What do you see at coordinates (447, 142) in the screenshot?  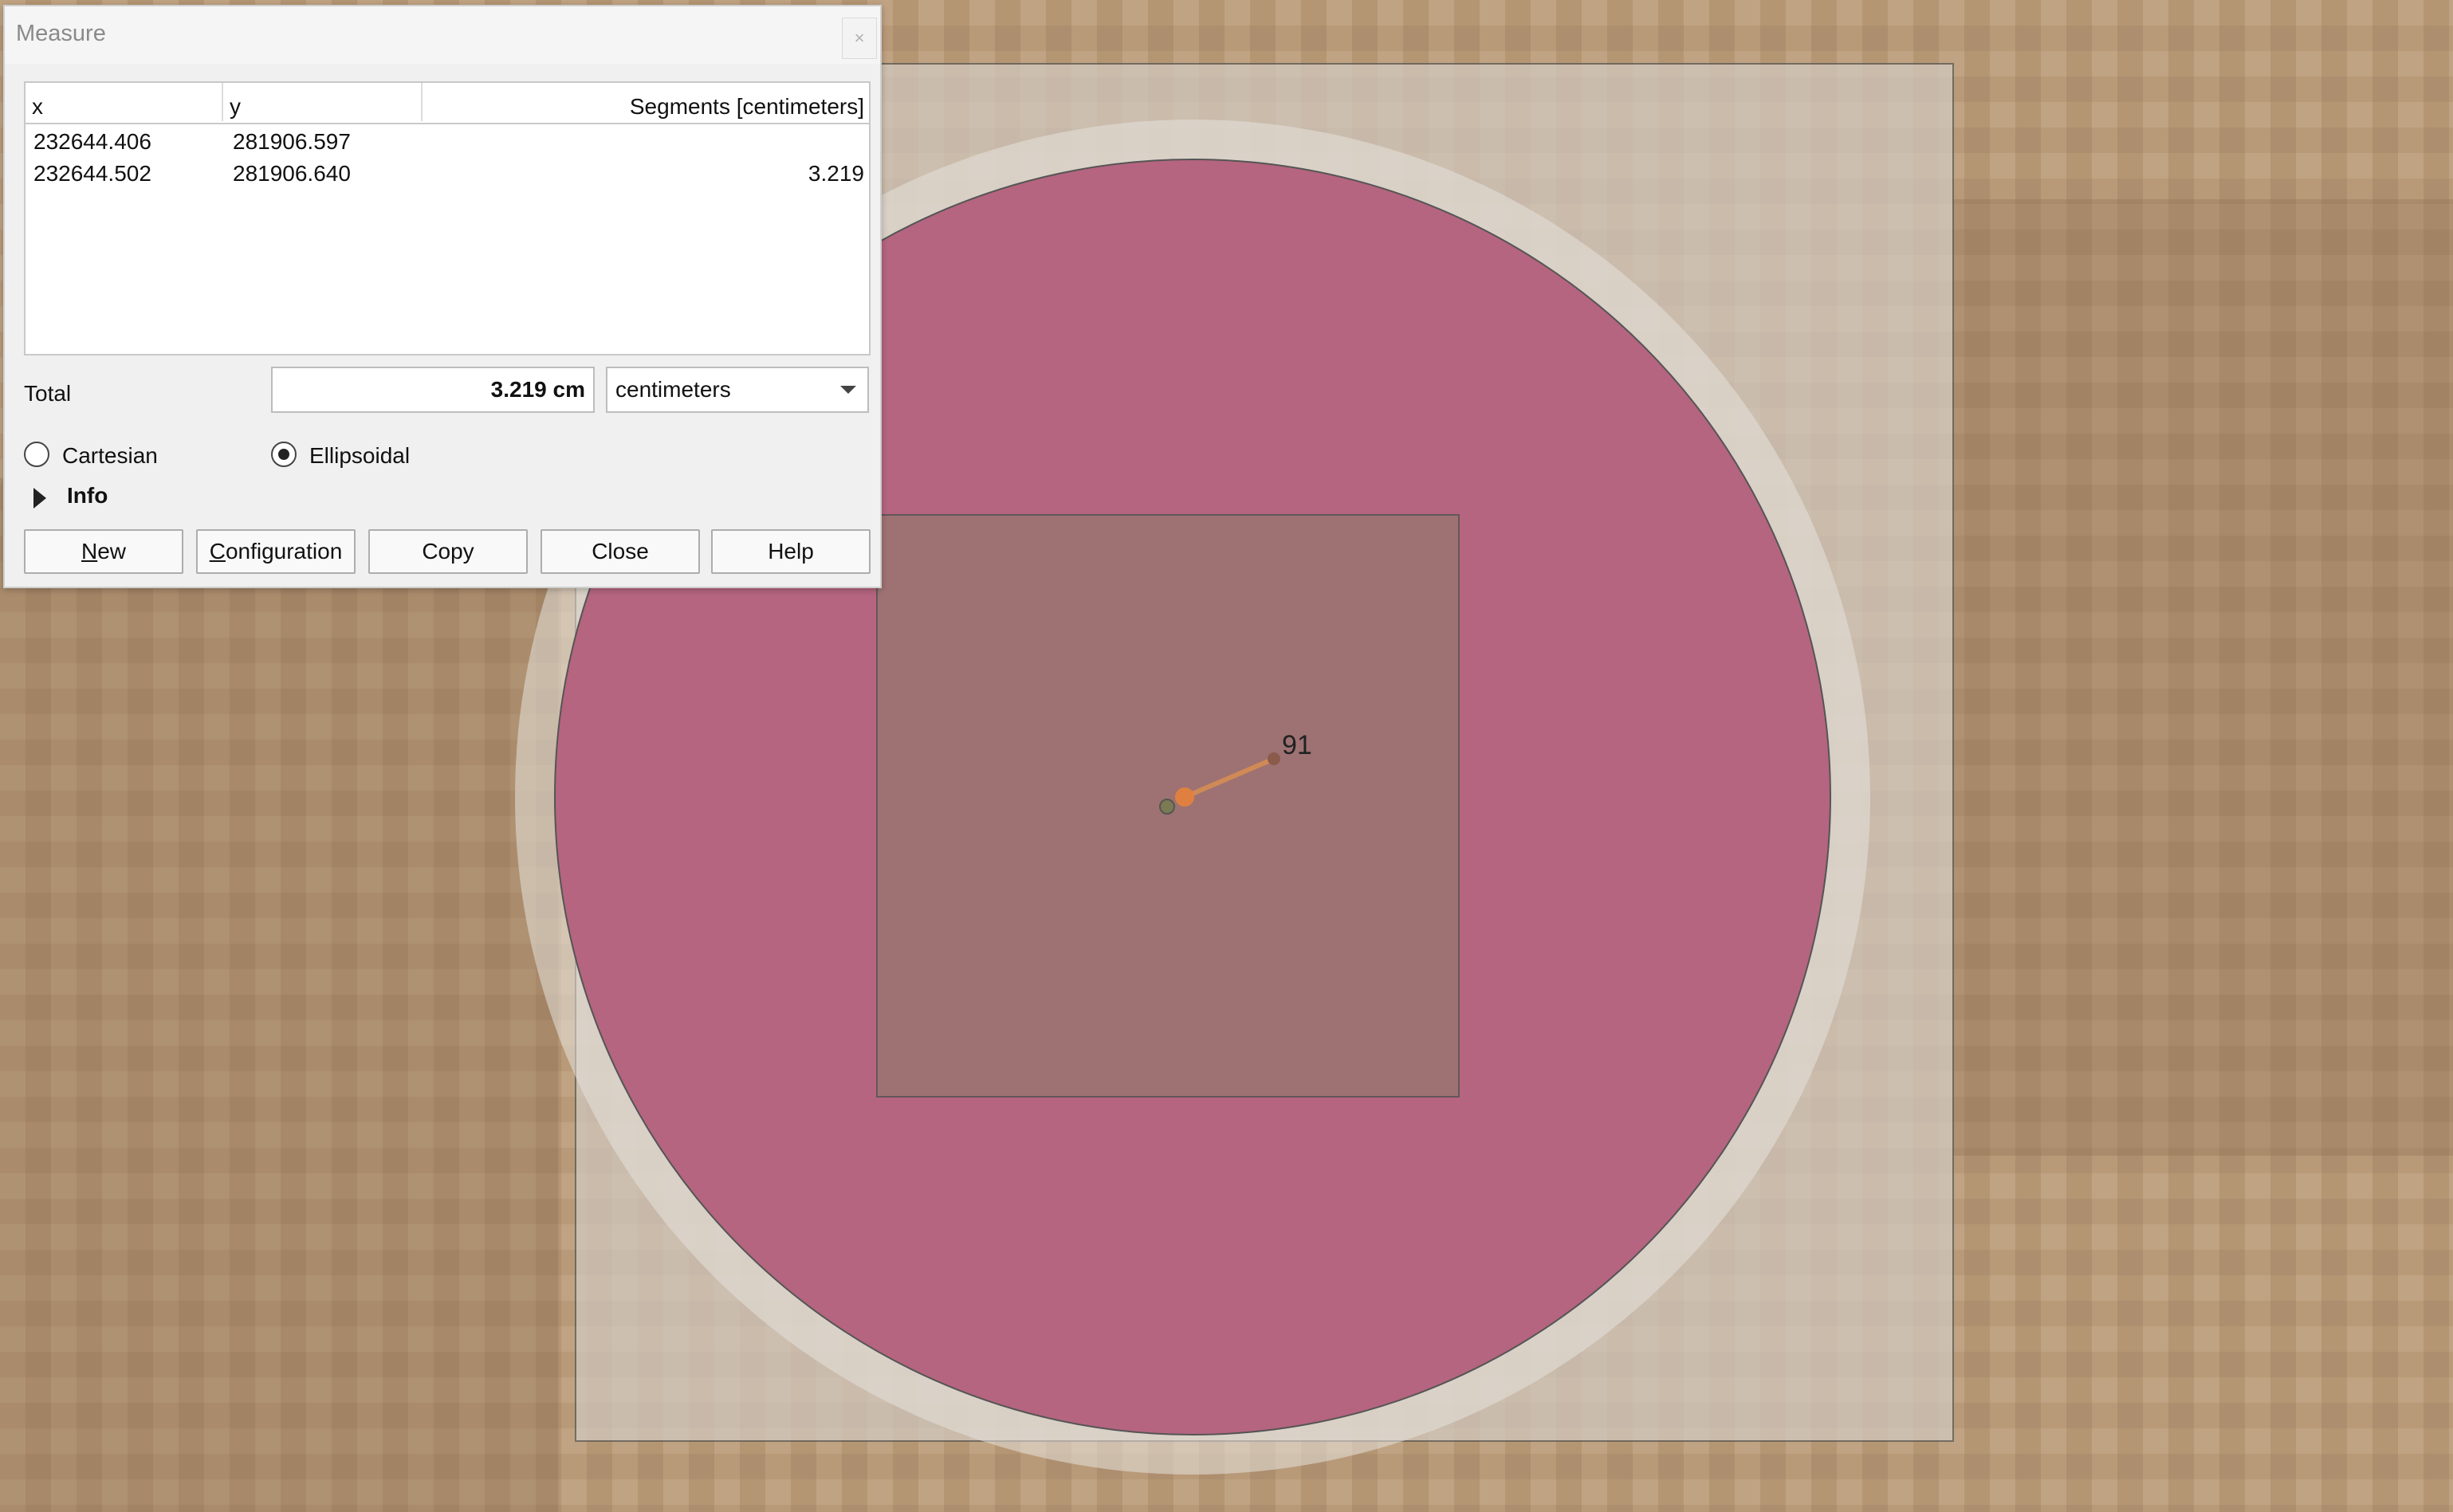 I see `table-row: 232644.406 281906.597` at bounding box center [447, 142].